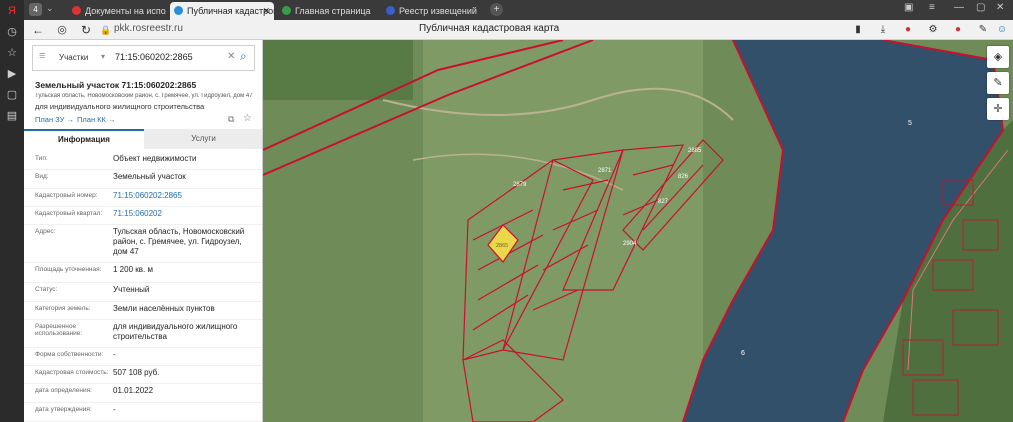  What do you see at coordinates (66, 195) in the screenshot?
I see `info-label: Кадастровый номер:` at bounding box center [66, 195].